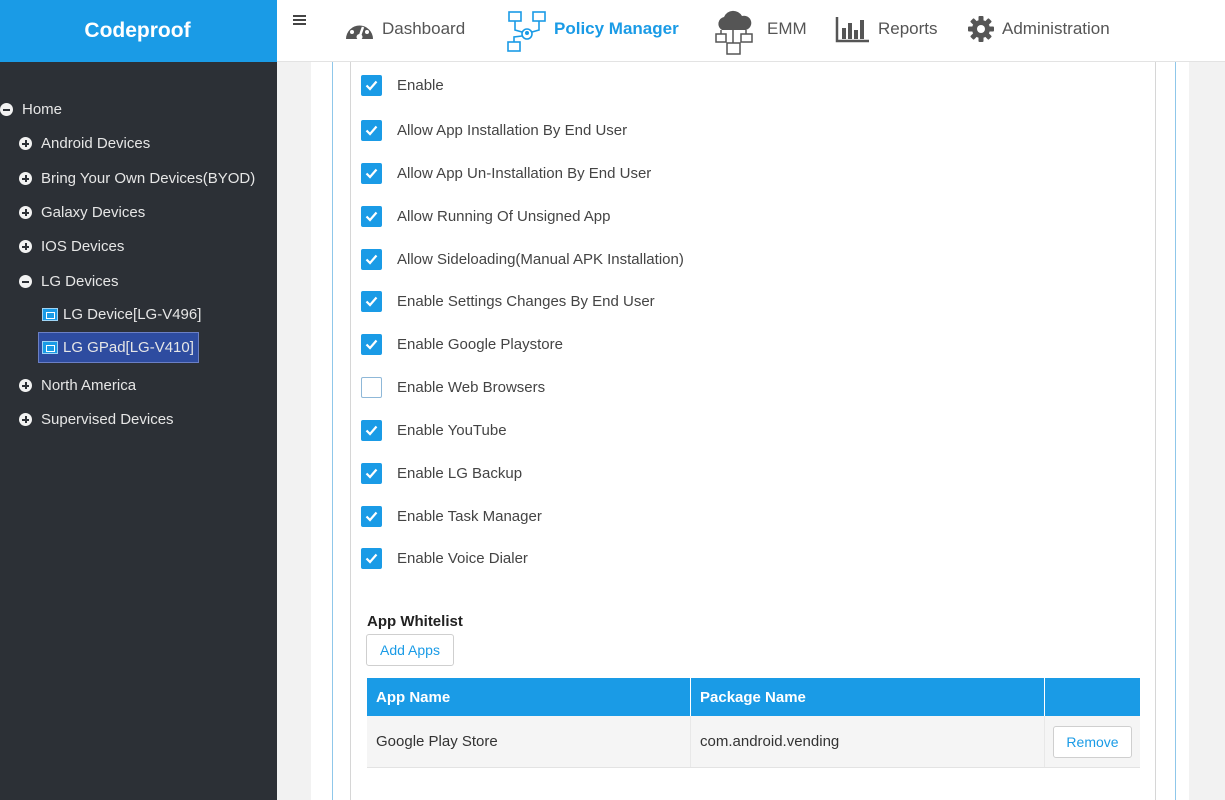 The height and width of the screenshot is (800, 1225). I want to click on setting-label: Allow App Installation By End User, so click(512, 130).